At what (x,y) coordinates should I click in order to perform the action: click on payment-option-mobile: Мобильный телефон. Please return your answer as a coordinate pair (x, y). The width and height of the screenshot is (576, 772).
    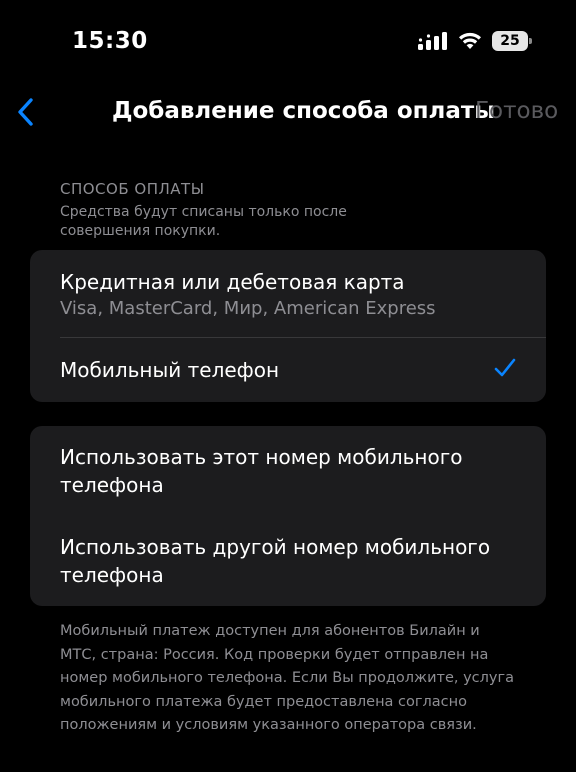
    Looking at the image, I should click on (288, 370).